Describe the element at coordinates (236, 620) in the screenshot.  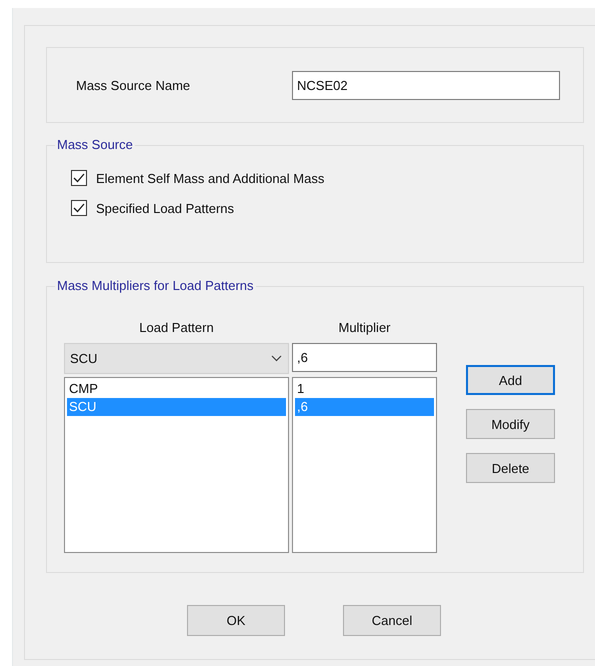
I see `dialog-button: OK` at that location.